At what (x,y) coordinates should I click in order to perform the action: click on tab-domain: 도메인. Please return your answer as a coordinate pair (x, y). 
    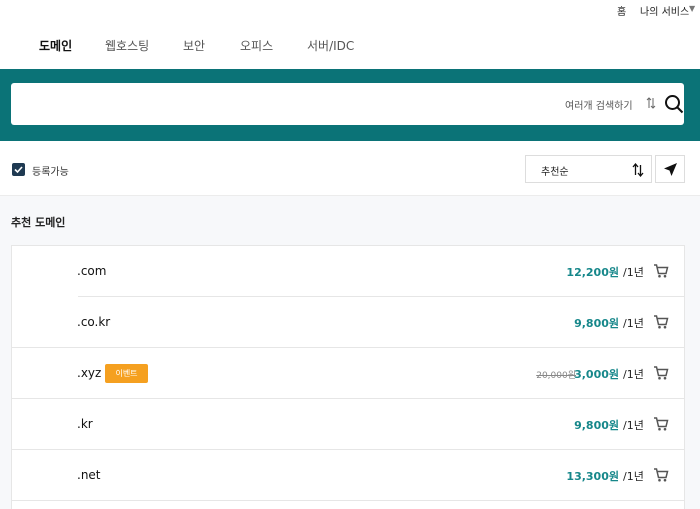
    Looking at the image, I should click on (55, 45).